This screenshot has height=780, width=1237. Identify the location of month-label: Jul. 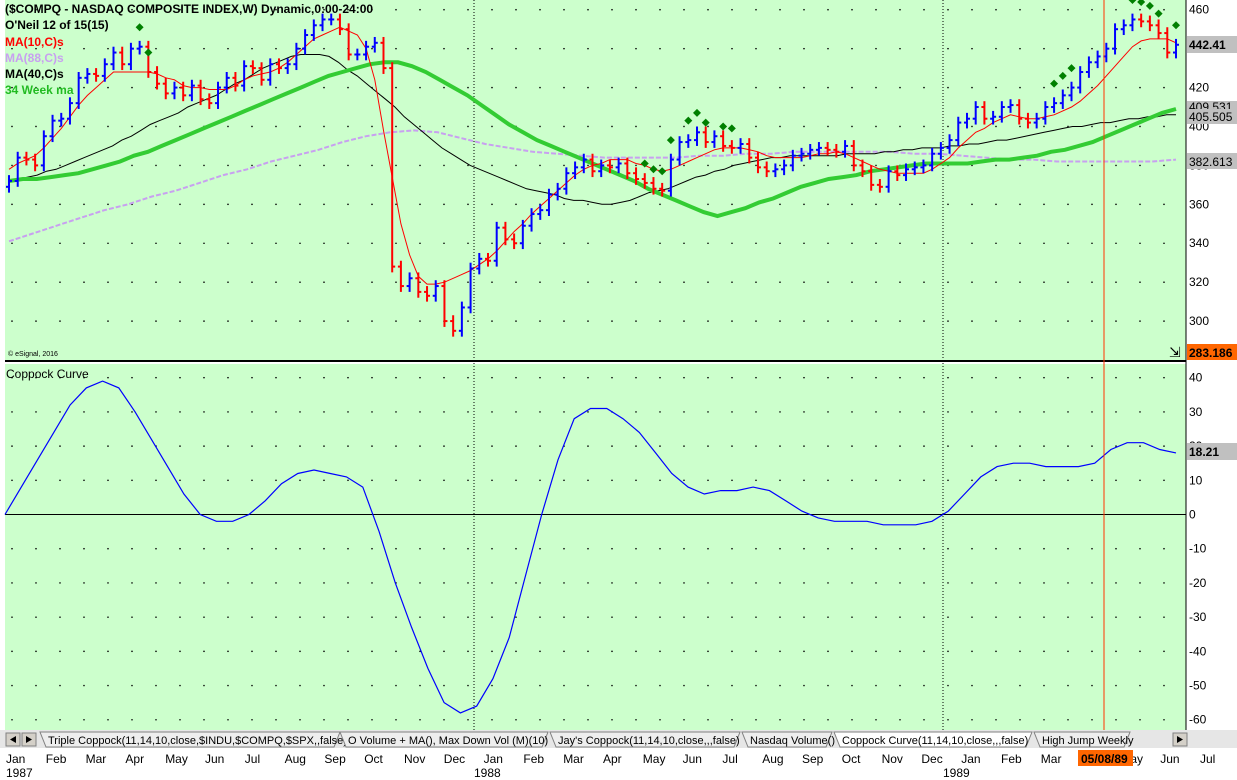
(252, 759).